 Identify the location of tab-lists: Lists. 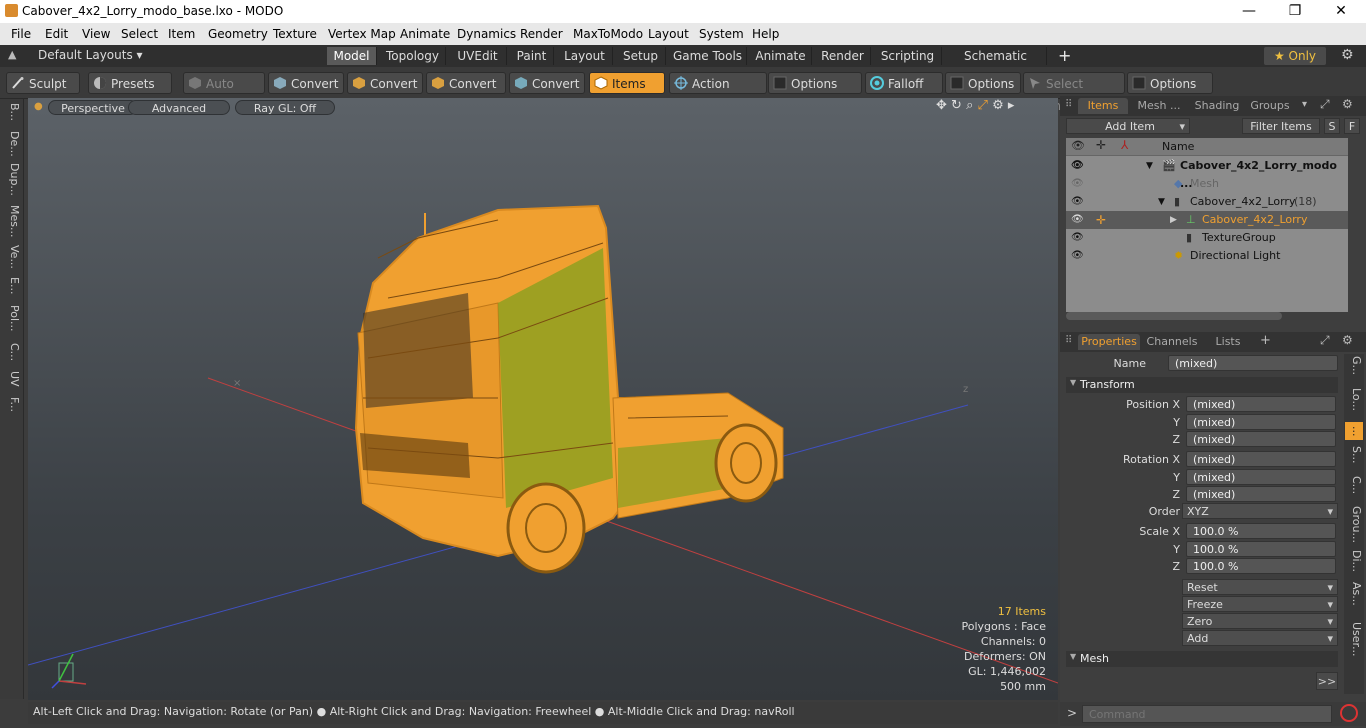
(1228, 342).